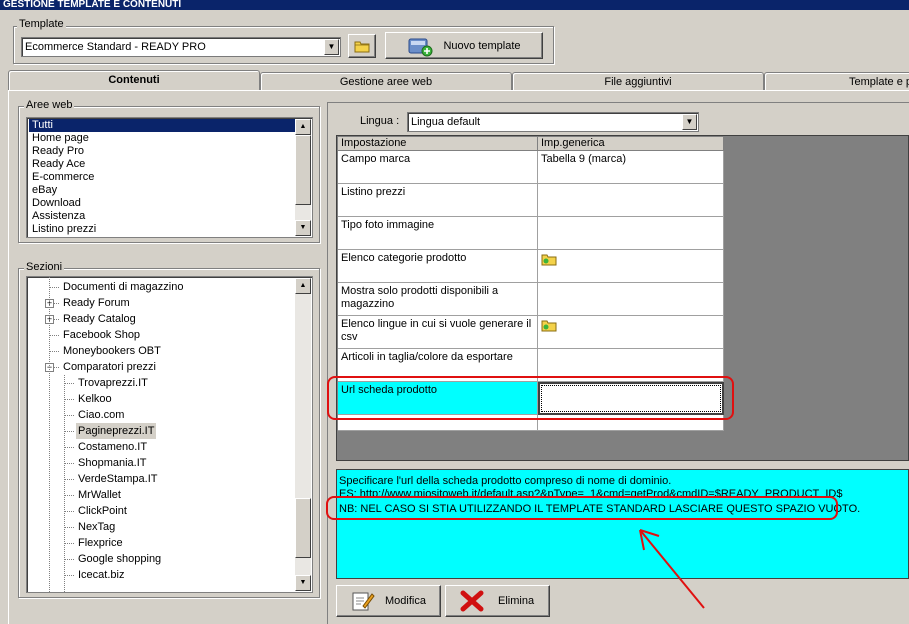  I want to click on tree-item: Moneybookers OBT, so click(112, 351).